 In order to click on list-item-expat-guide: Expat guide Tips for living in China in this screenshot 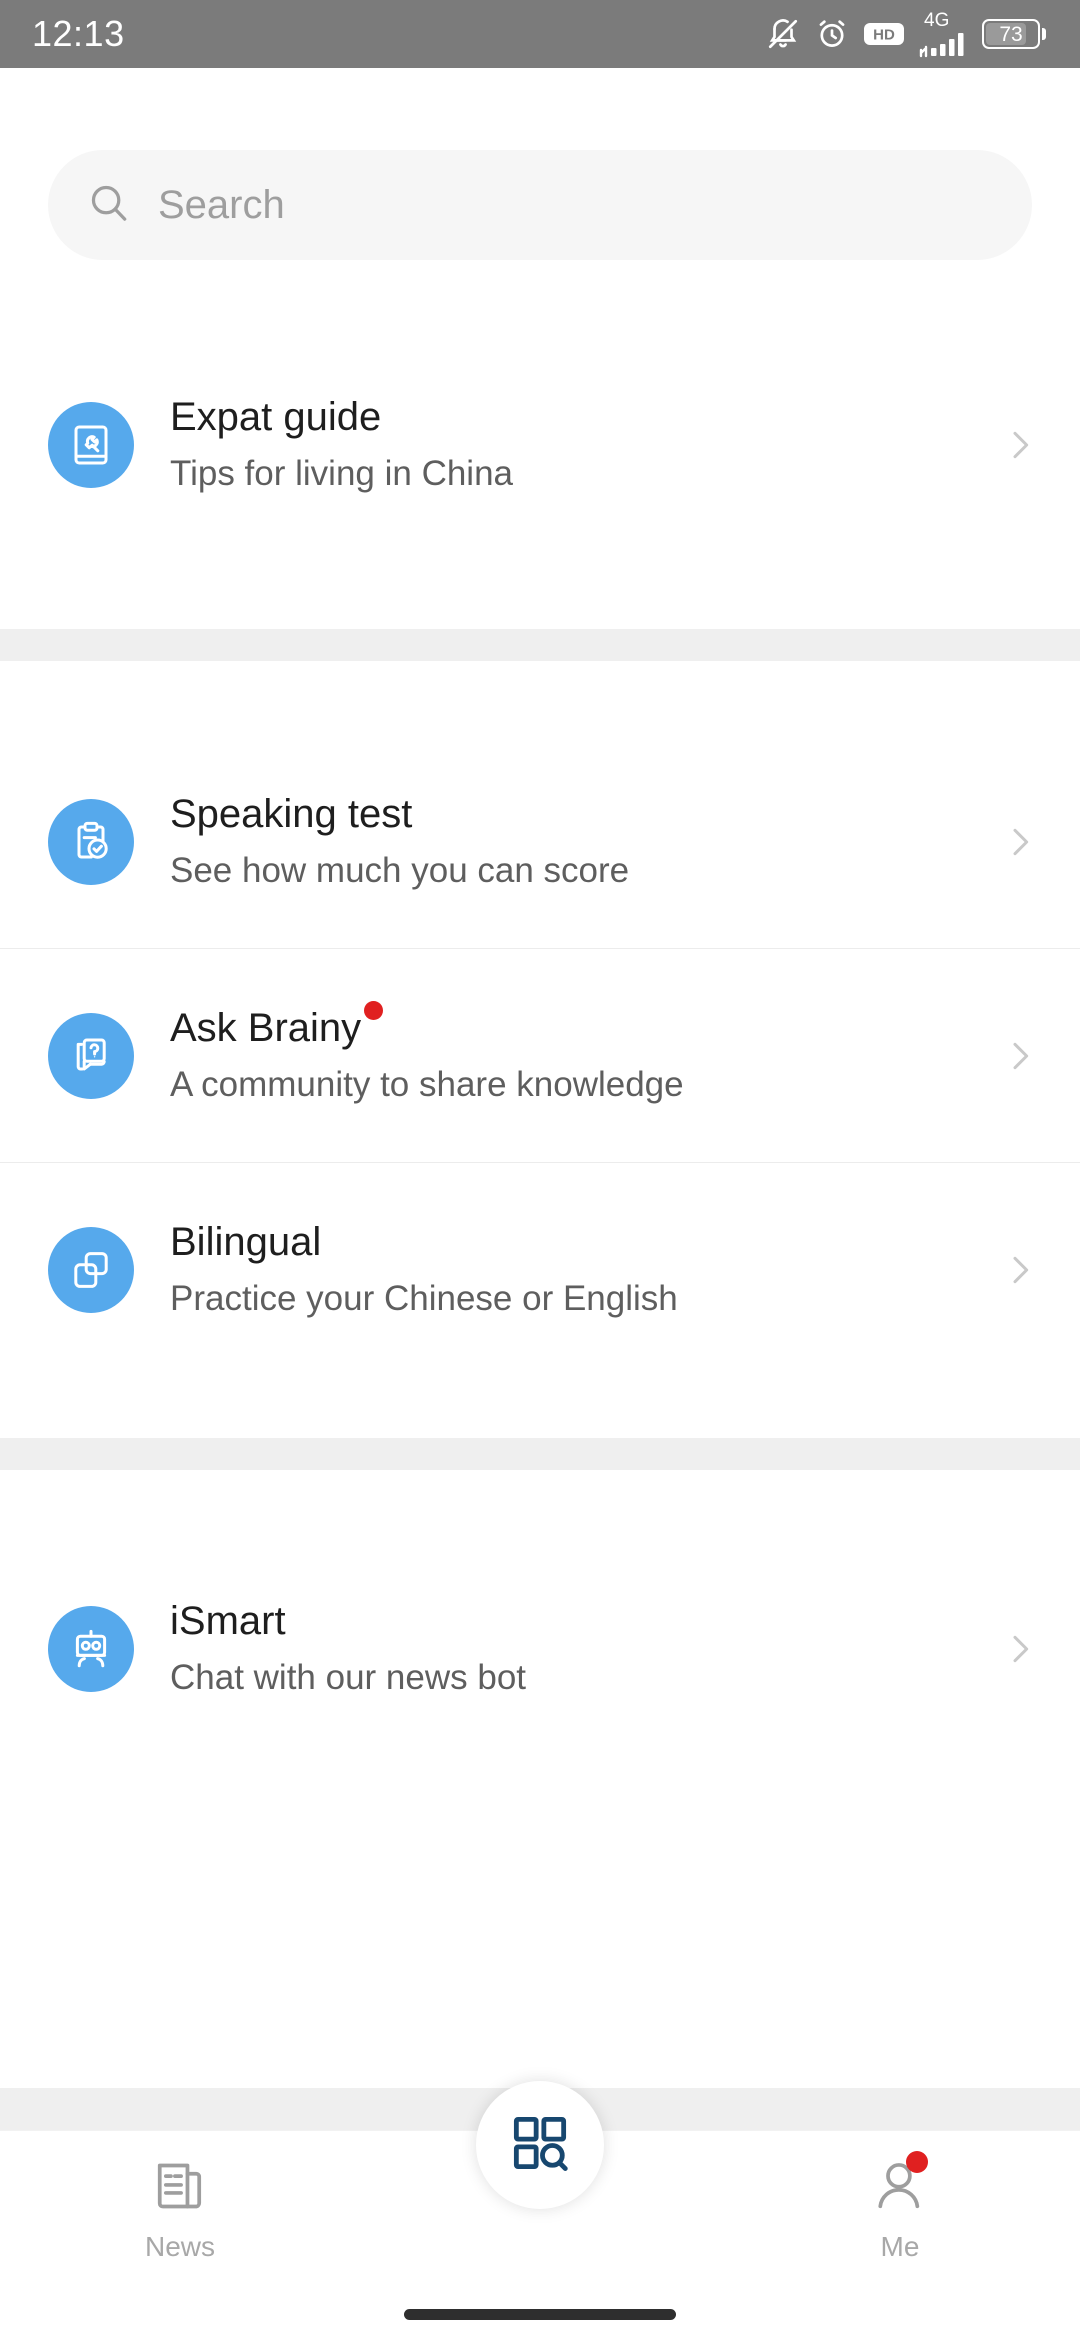, I will do `click(540, 444)`.